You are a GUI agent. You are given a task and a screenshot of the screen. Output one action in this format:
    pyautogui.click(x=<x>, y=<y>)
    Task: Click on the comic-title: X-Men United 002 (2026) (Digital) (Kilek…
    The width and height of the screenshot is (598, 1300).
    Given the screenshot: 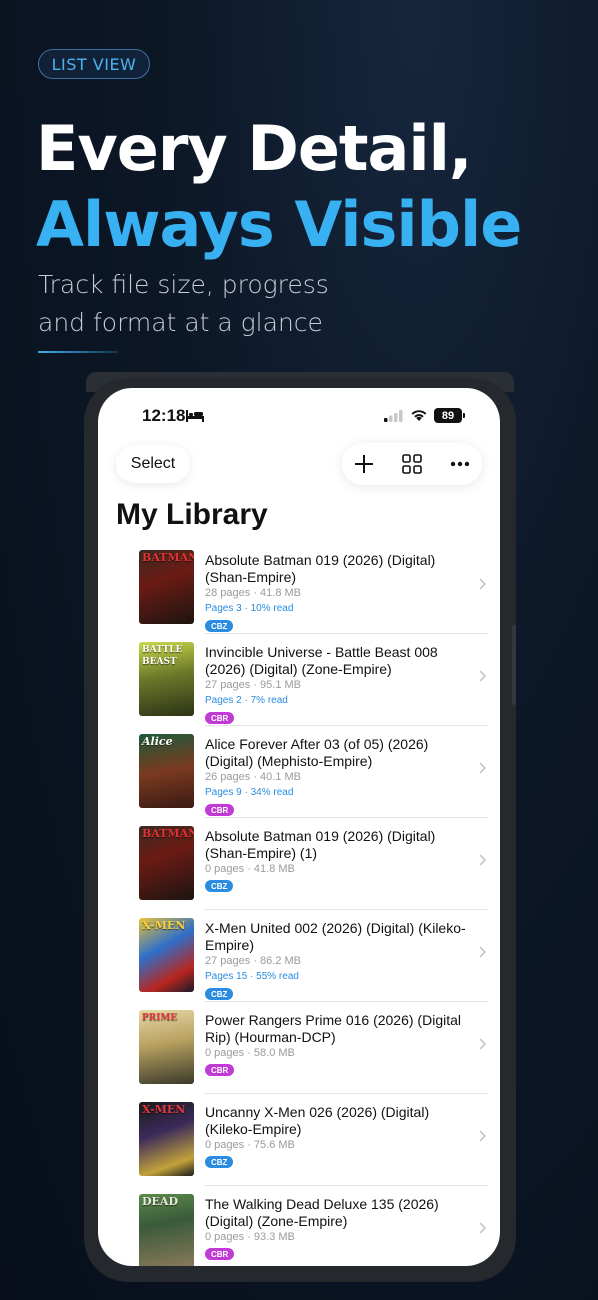 What is the action you would take?
    pyautogui.click(x=335, y=936)
    